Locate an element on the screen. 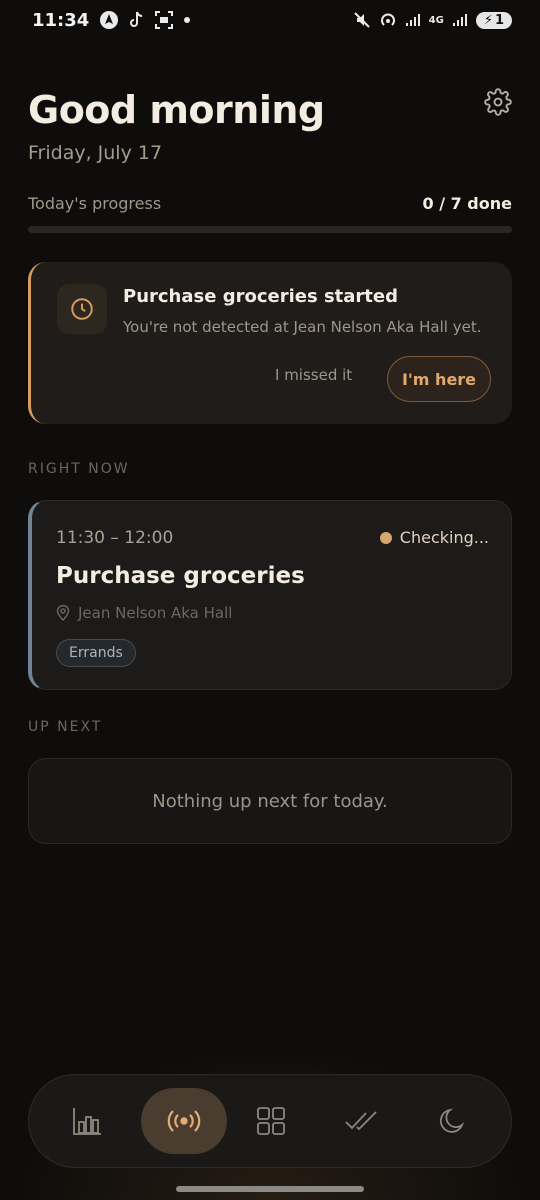  status-left: 11:34 is located at coordinates (111, 20).